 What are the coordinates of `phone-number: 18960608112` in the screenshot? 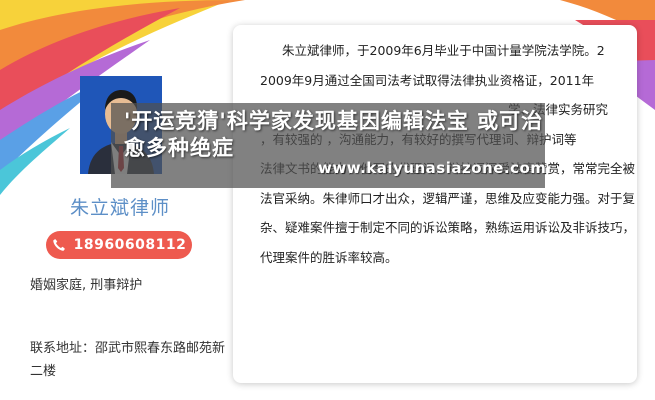 It's located at (130, 245).